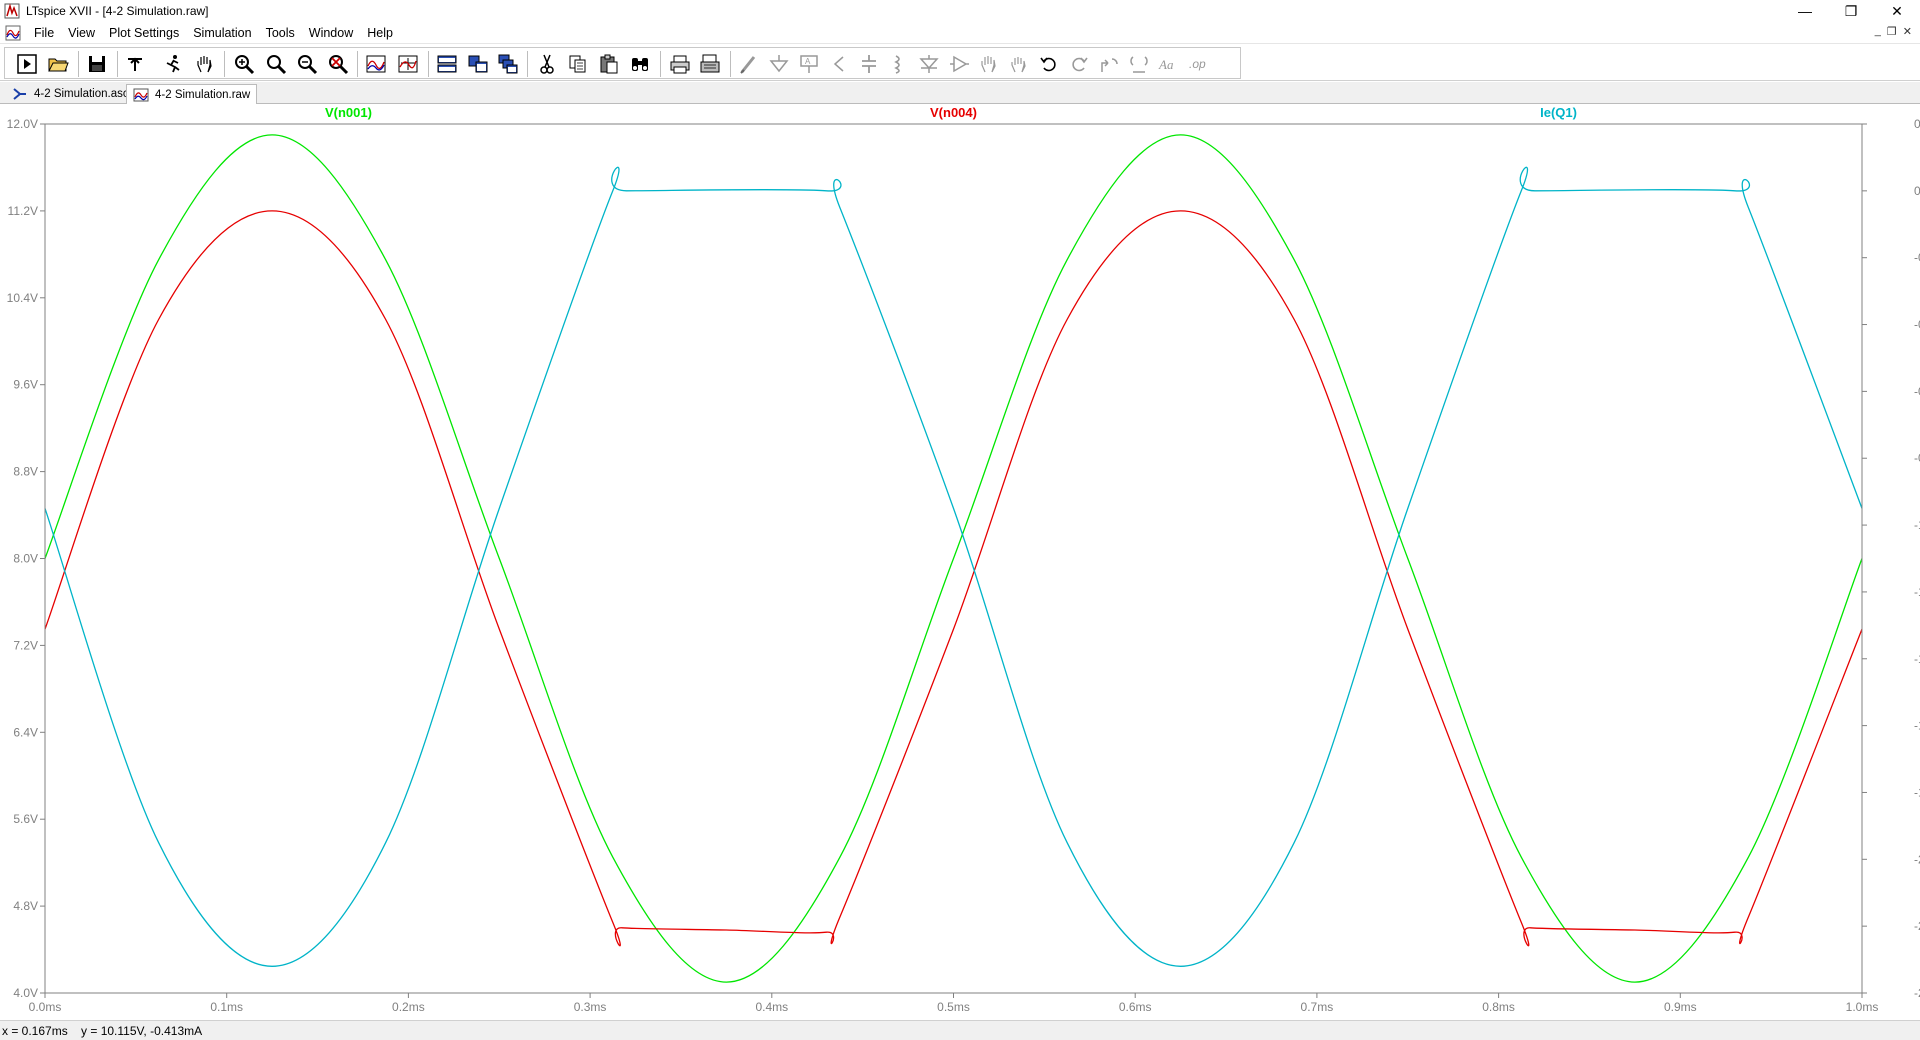  I want to click on spice-directive-icon: .op, so click(1199, 64).